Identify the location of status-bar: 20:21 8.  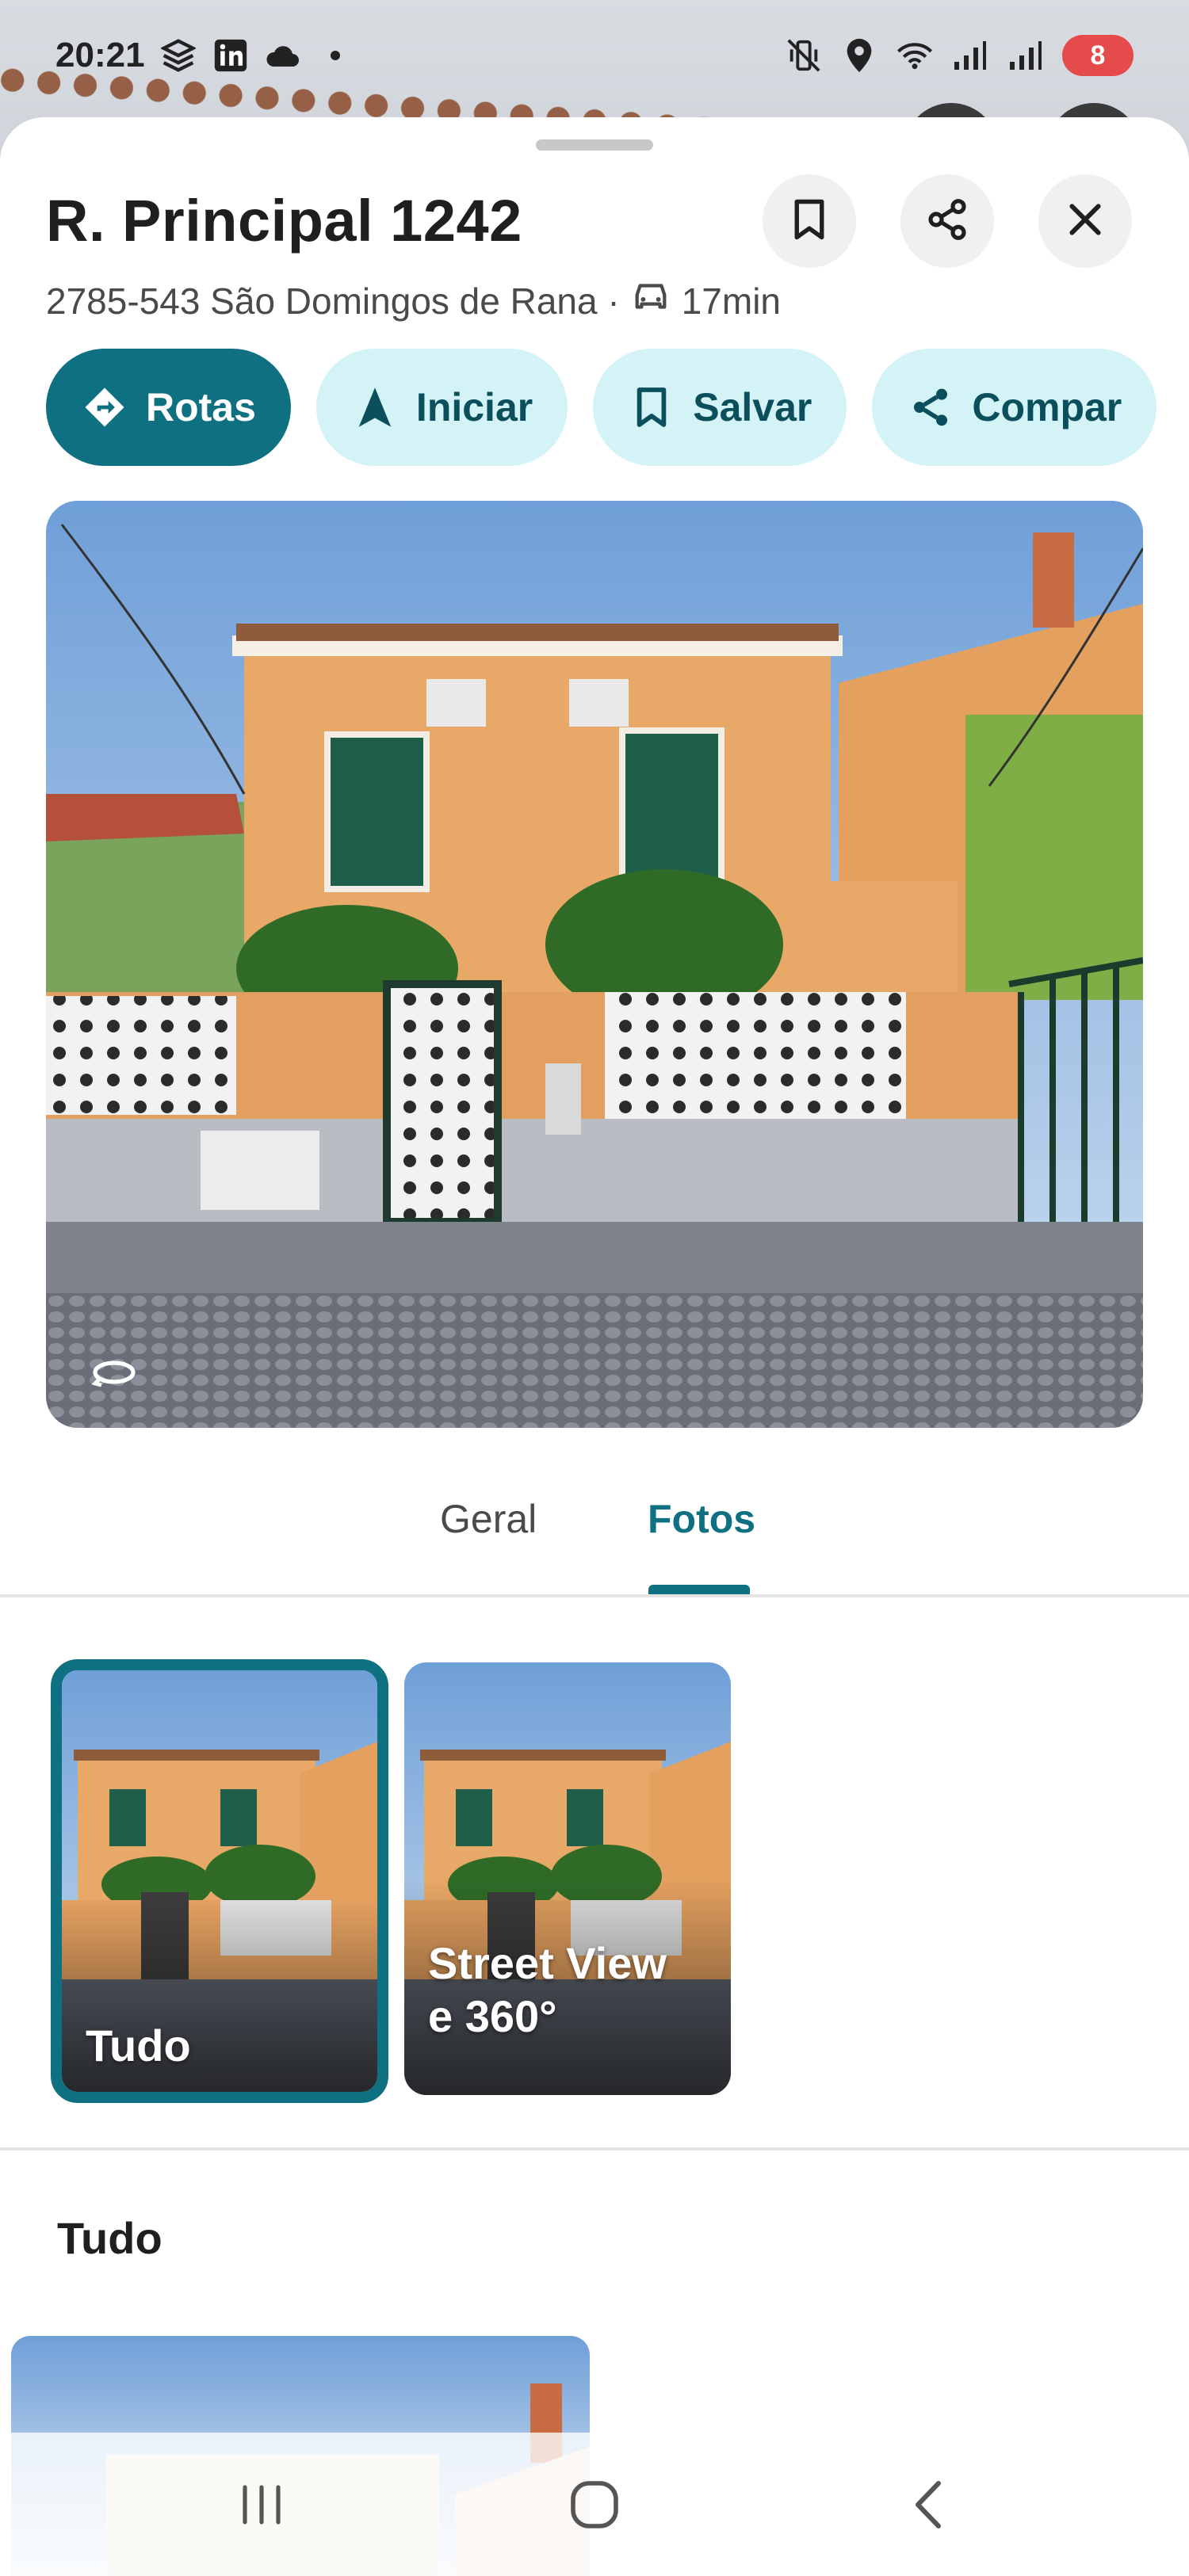
(594, 55).